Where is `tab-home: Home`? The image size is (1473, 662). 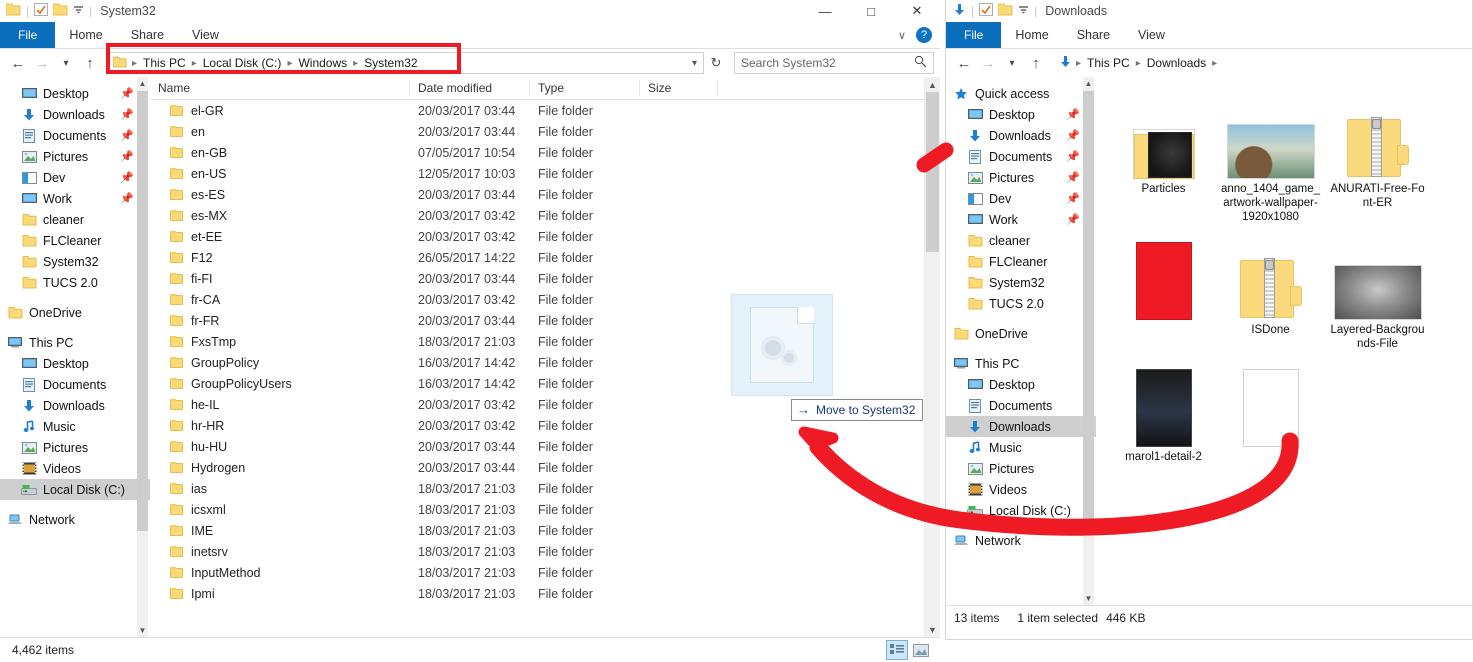 tab-home: Home is located at coordinates (1031, 35).